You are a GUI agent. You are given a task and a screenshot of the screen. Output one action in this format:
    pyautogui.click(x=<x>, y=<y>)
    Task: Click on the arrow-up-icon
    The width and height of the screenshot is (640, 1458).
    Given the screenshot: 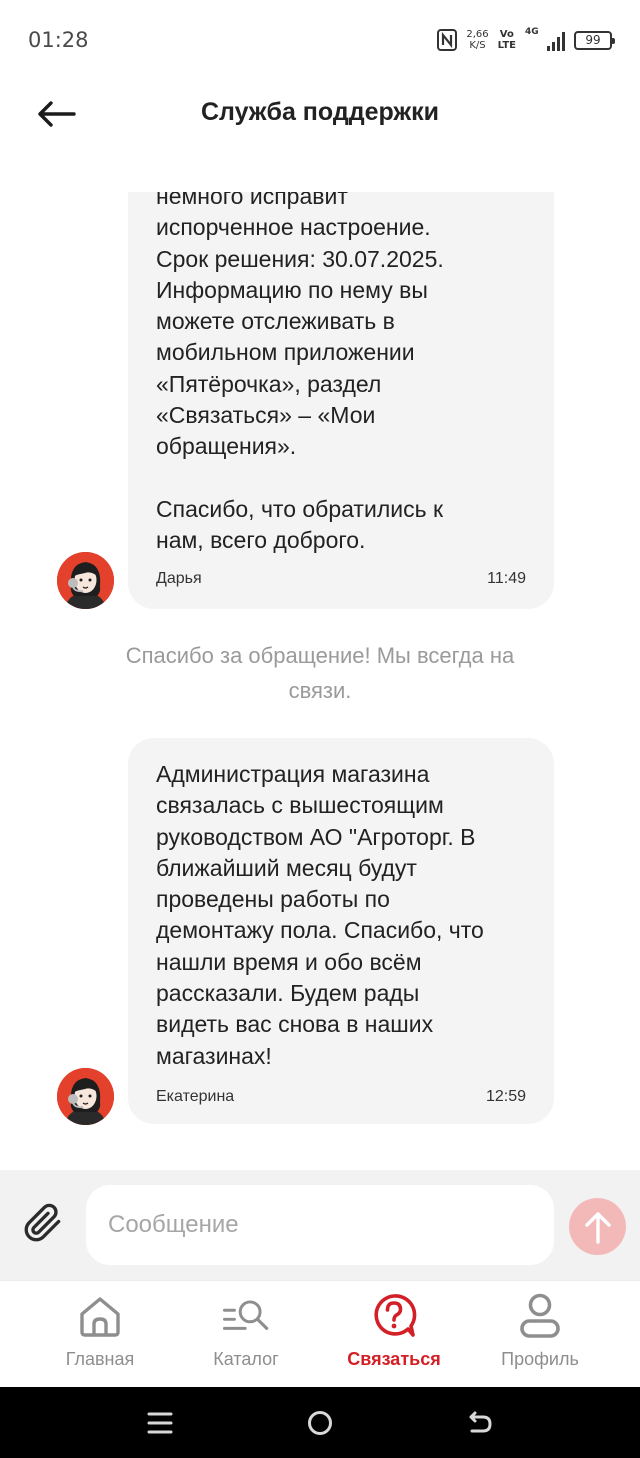 What is the action you would take?
    pyautogui.click(x=597, y=1227)
    